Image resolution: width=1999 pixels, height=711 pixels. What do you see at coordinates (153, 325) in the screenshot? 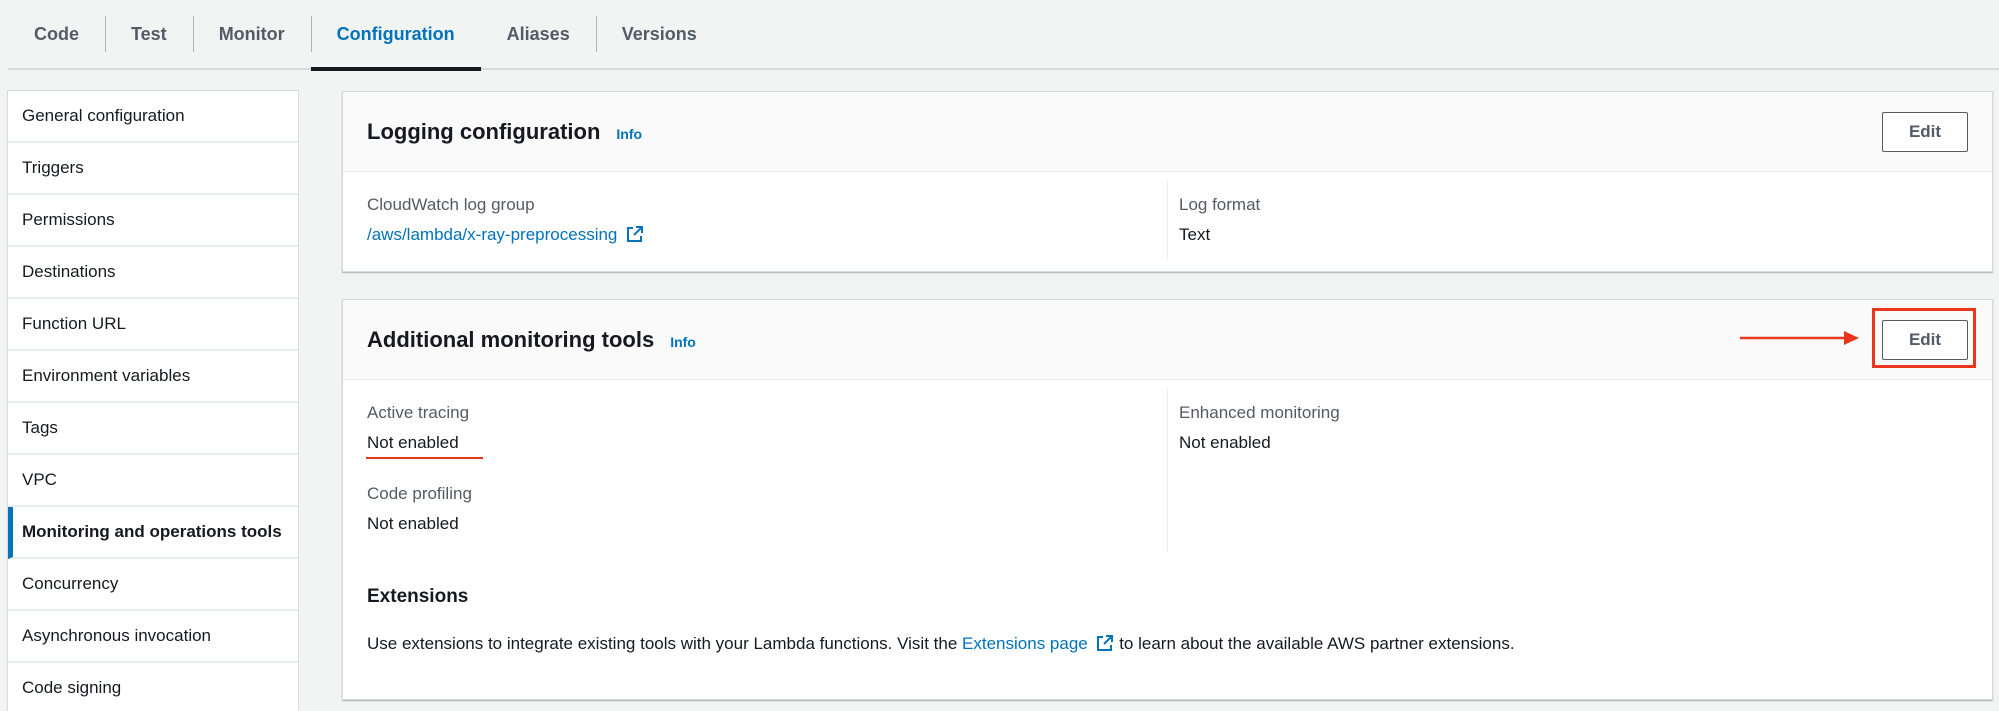
I see `sidebar-item-function-url: Function URL` at bounding box center [153, 325].